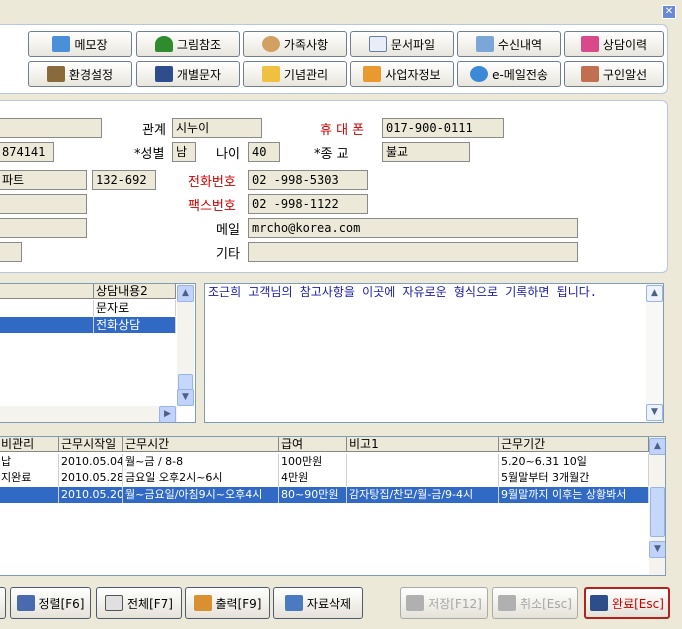 The height and width of the screenshot is (629, 682). What do you see at coordinates (455, 603) in the screenshot?
I see `save-button-label: 저장[F12]` at bounding box center [455, 603].